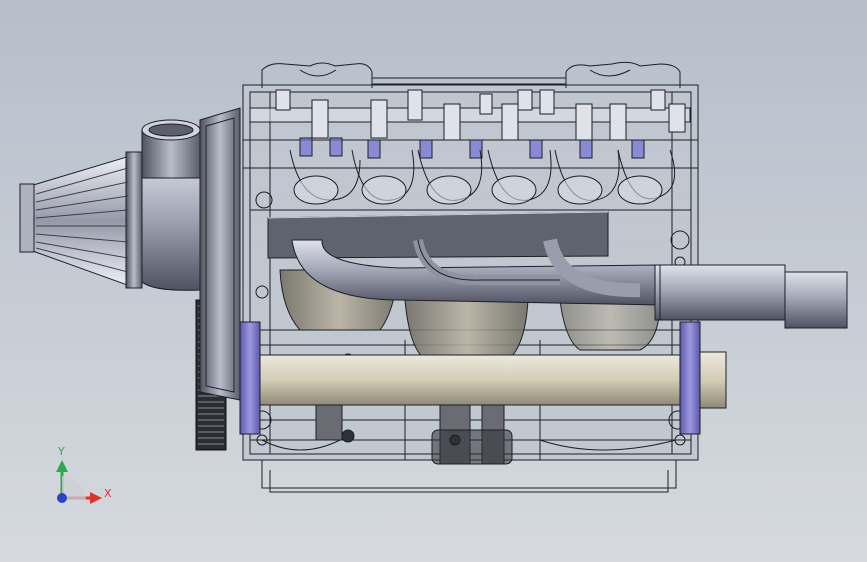 Image resolution: width=867 pixels, height=562 pixels. What do you see at coordinates (84, 474) in the screenshot?
I see `coordinate-triad: Y X` at bounding box center [84, 474].